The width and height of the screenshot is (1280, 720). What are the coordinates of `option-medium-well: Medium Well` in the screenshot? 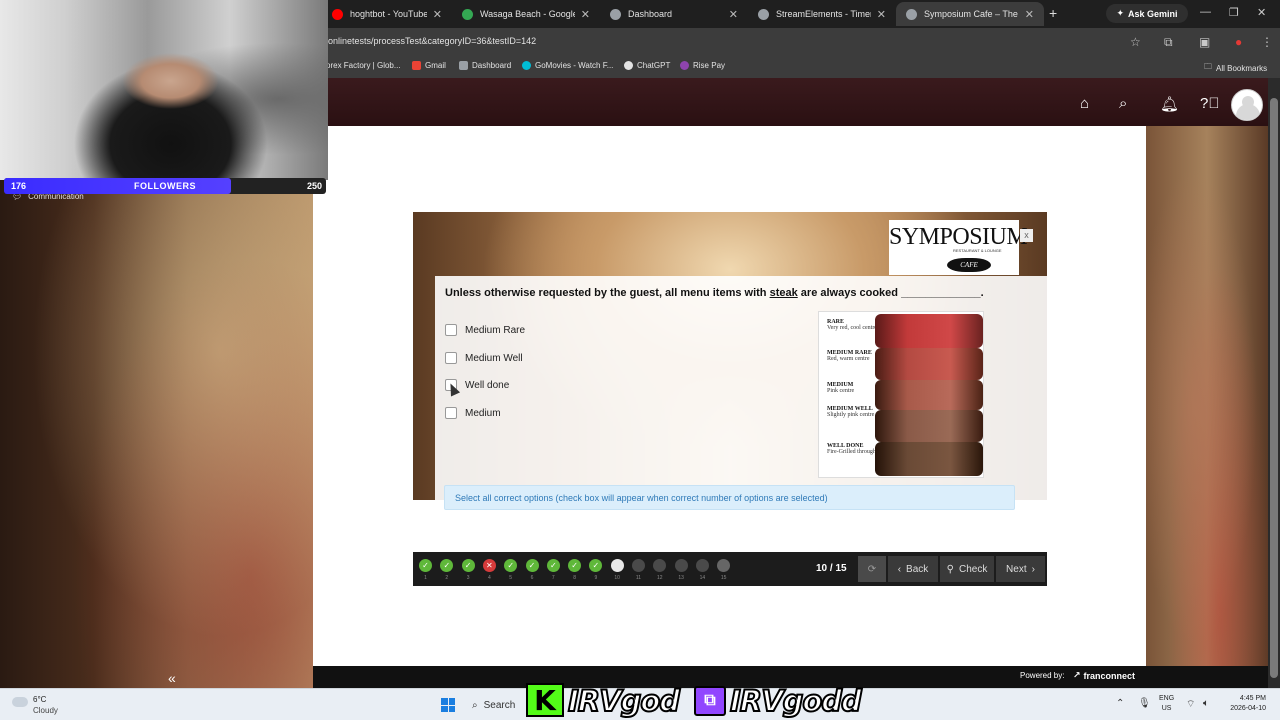 It's located at (484, 358).